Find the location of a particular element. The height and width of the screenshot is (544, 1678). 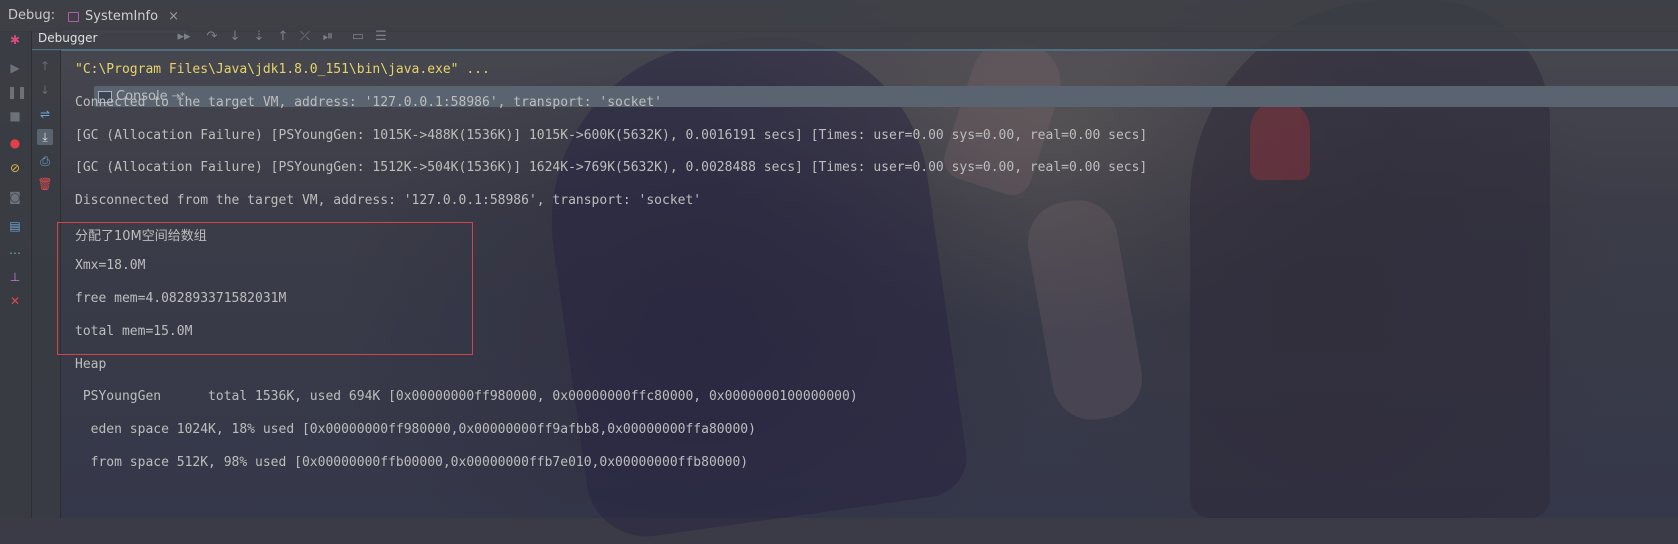

camera-icon: ◙ is located at coordinates (15, 197).